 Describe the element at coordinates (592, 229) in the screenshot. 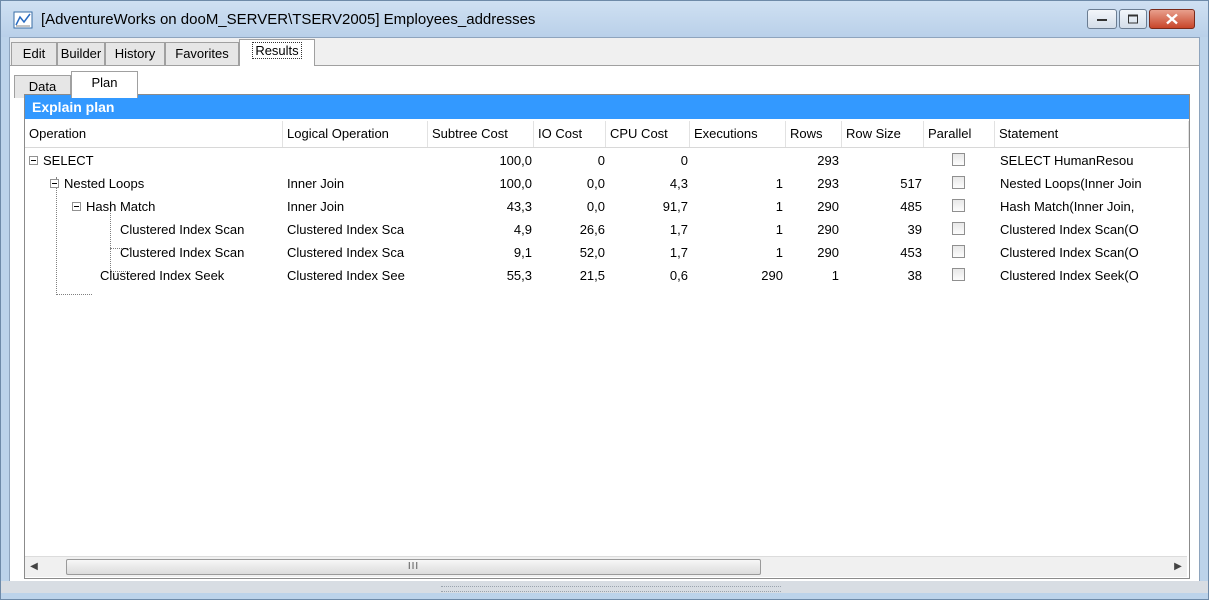

I see `io-cost-cell: 26,6` at that location.